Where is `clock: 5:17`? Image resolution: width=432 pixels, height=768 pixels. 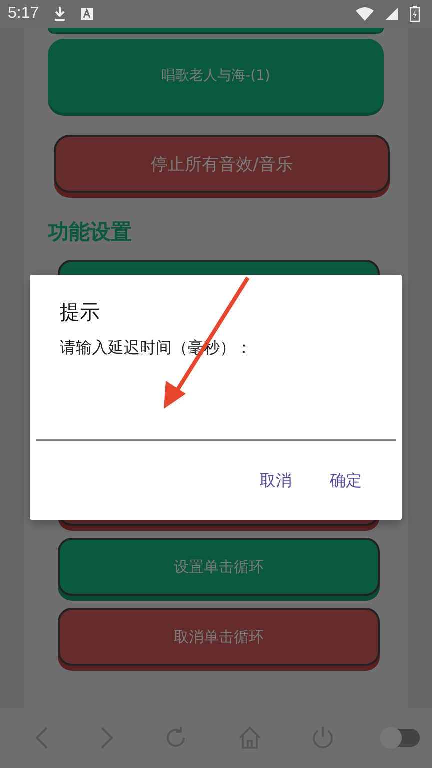 clock: 5:17 is located at coordinates (24, 14).